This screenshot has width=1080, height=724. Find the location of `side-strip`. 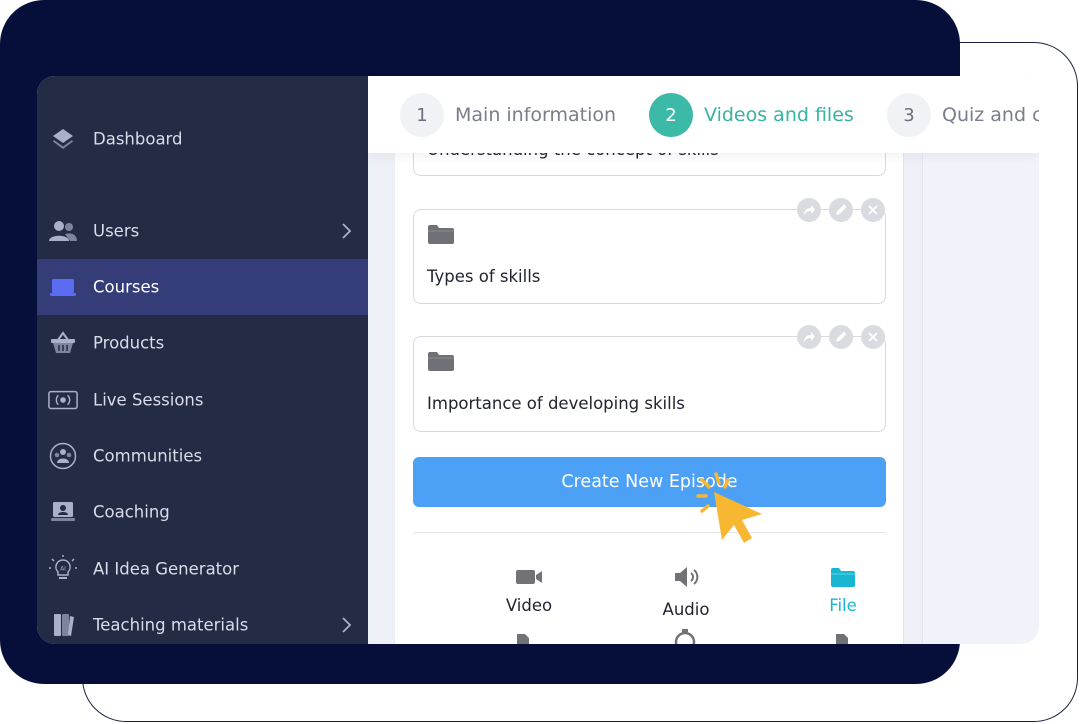

side-strip is located at coordinates (980, 360).